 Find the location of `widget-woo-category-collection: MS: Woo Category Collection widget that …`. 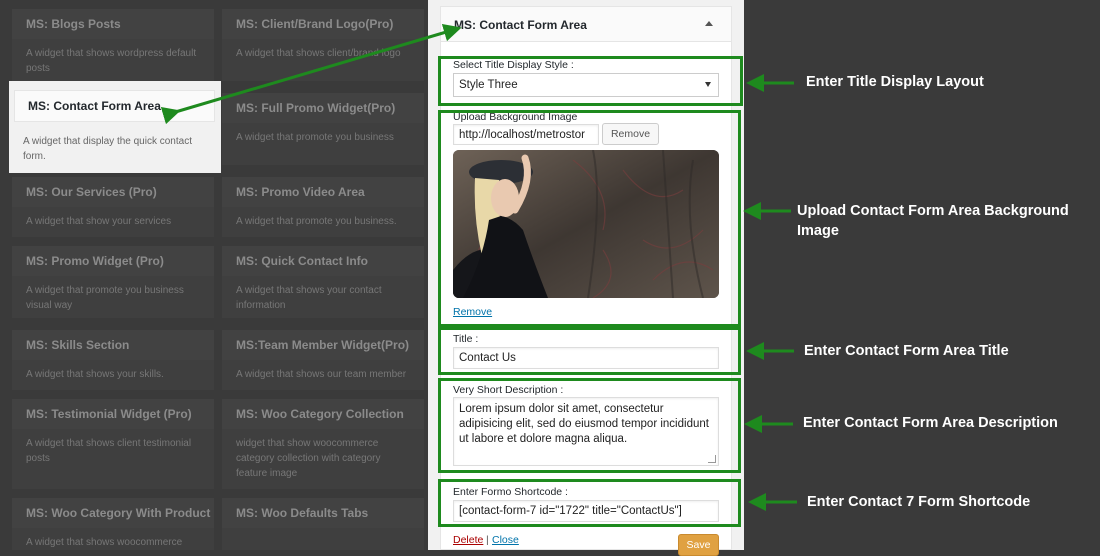

widget-woo-category-collection: MS: Woo Category Collection widget that … is located at coordinates (323, 444).